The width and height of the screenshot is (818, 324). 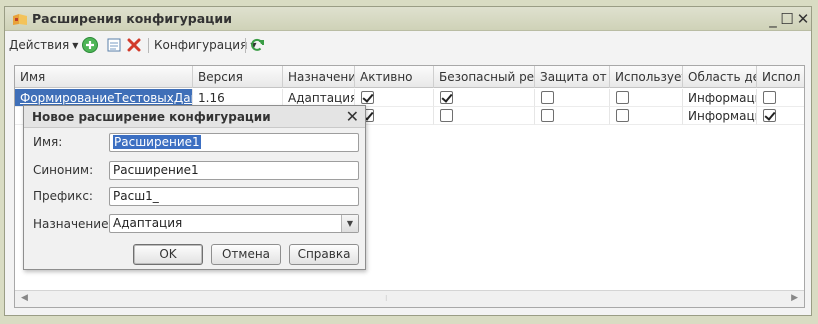 What do you see at coordinates (134, 45) in the screenshot?
I see `delete-icon` at bounding box center [134, 45].